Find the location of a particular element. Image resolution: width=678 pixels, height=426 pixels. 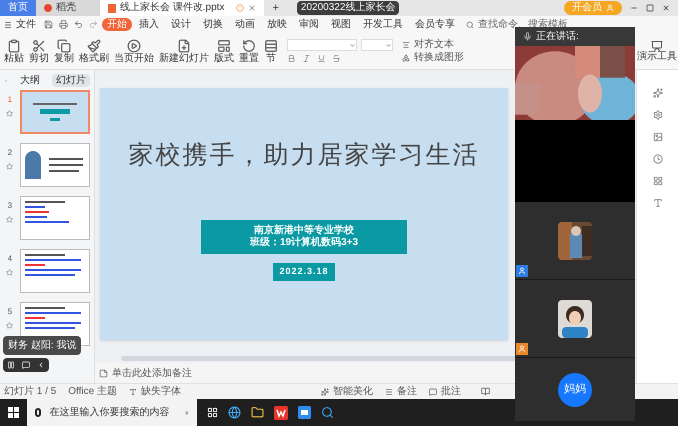

layout-icon is located at coordinates (224, 45).